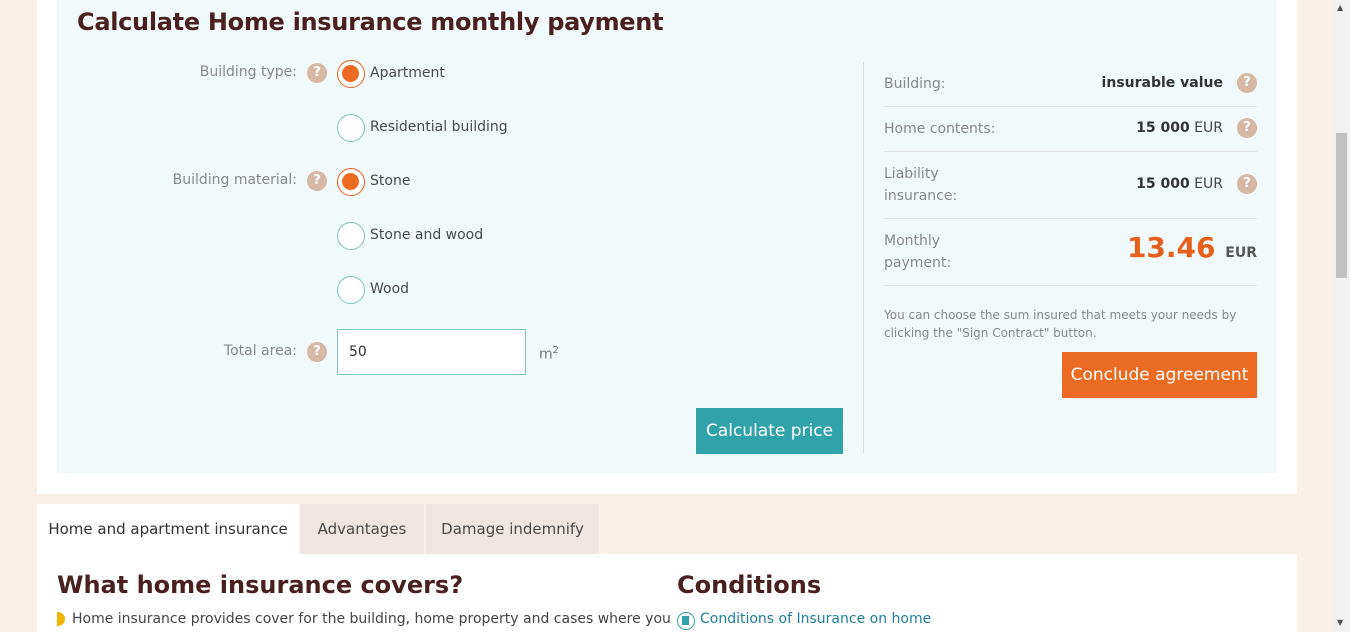 The height and width of the screenshot is (632, 1350). I want to click on total-area-label: Total area:, so click(260, 351).